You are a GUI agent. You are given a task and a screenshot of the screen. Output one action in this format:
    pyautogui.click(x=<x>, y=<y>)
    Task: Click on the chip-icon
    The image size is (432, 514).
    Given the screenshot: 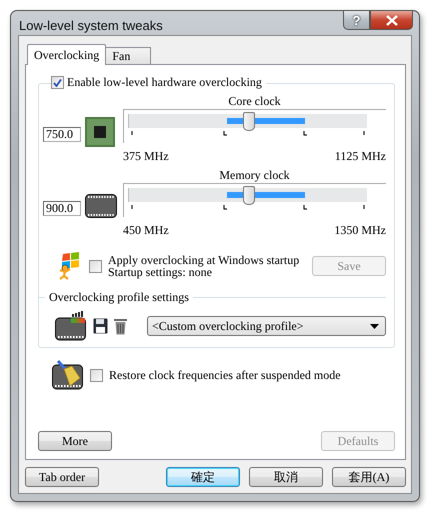 What is the action you would take?
    pyautogui.click(x=100, y=132)
    